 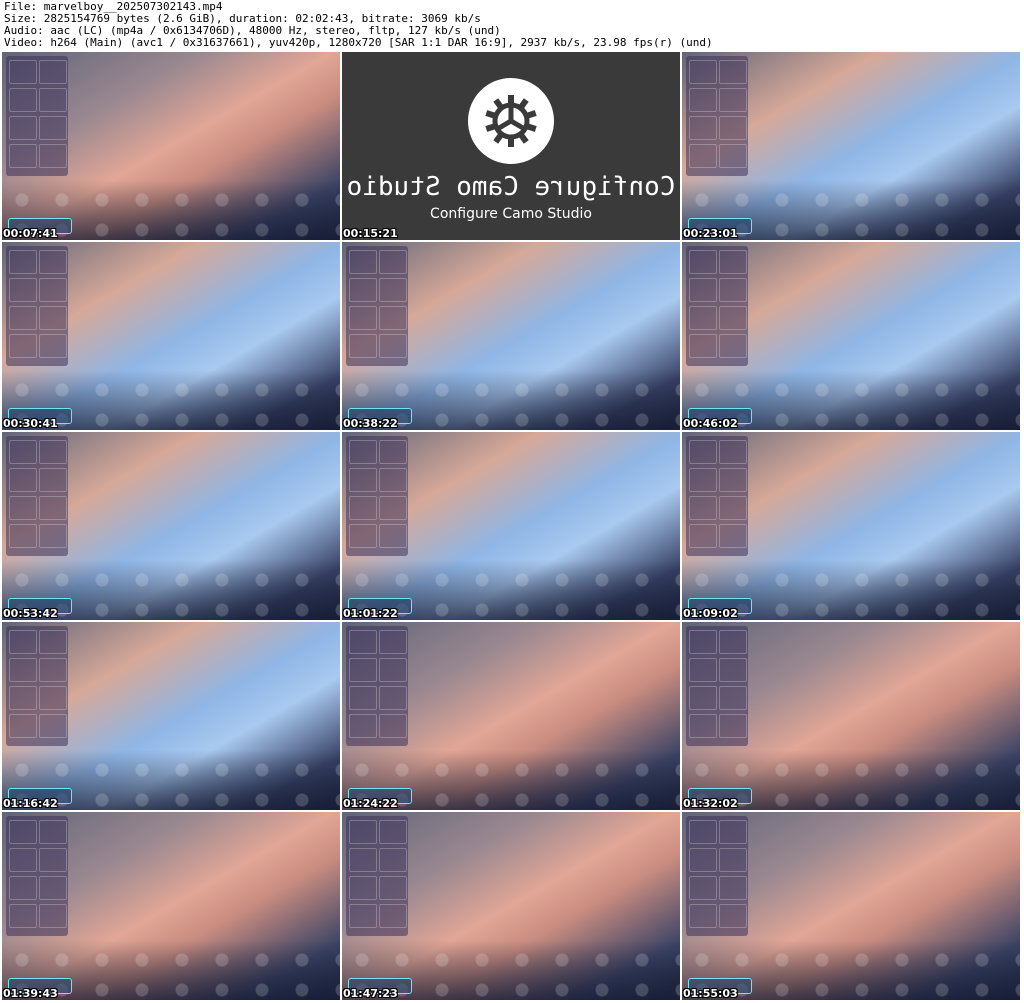 I want to click on video-thumbnail: 00:38:22, so click(x=511, y=336).